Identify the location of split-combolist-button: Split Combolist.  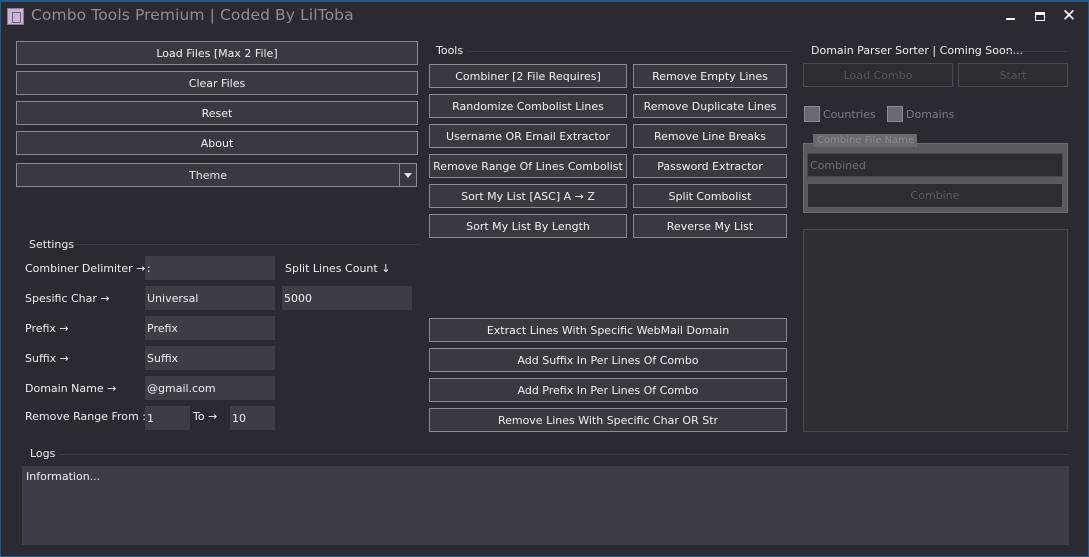
(710, 196).